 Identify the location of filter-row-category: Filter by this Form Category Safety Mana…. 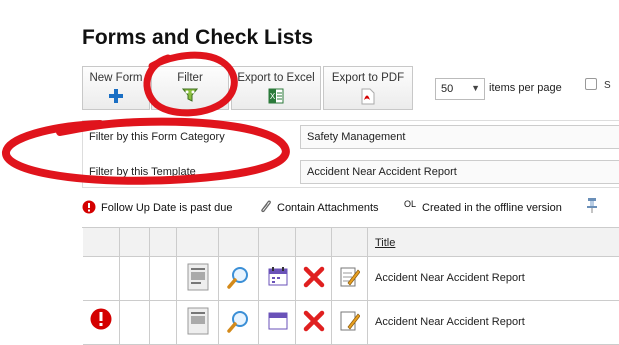
(351, 138).